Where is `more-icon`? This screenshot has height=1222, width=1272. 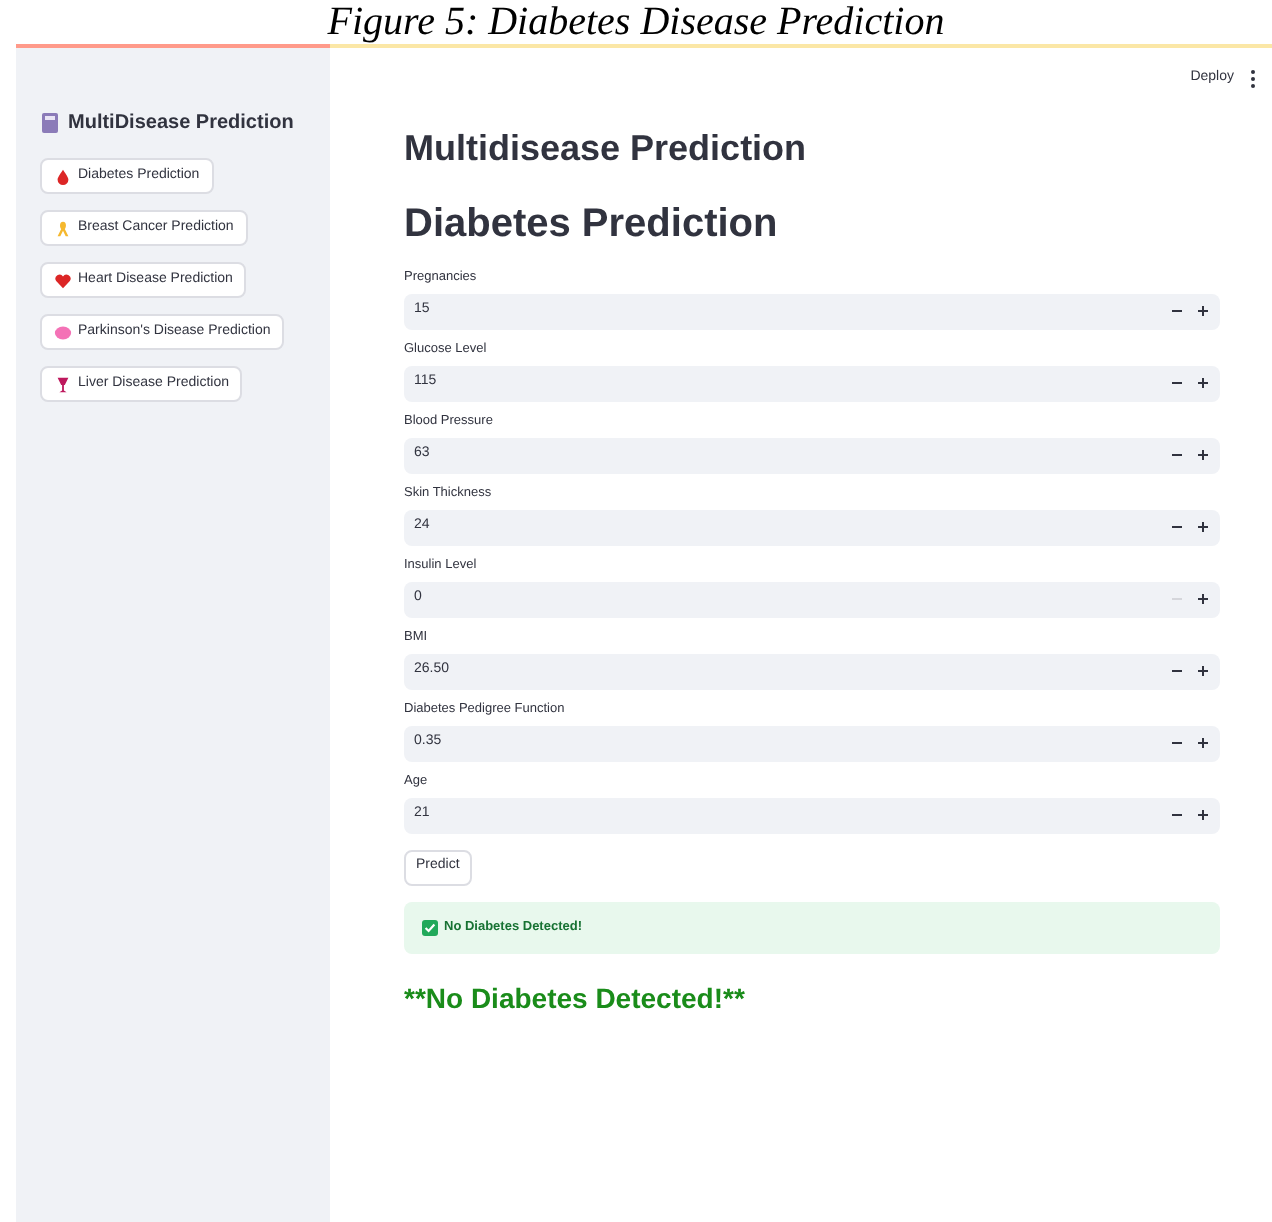 more-icon is located at coordinates (1253, 78).